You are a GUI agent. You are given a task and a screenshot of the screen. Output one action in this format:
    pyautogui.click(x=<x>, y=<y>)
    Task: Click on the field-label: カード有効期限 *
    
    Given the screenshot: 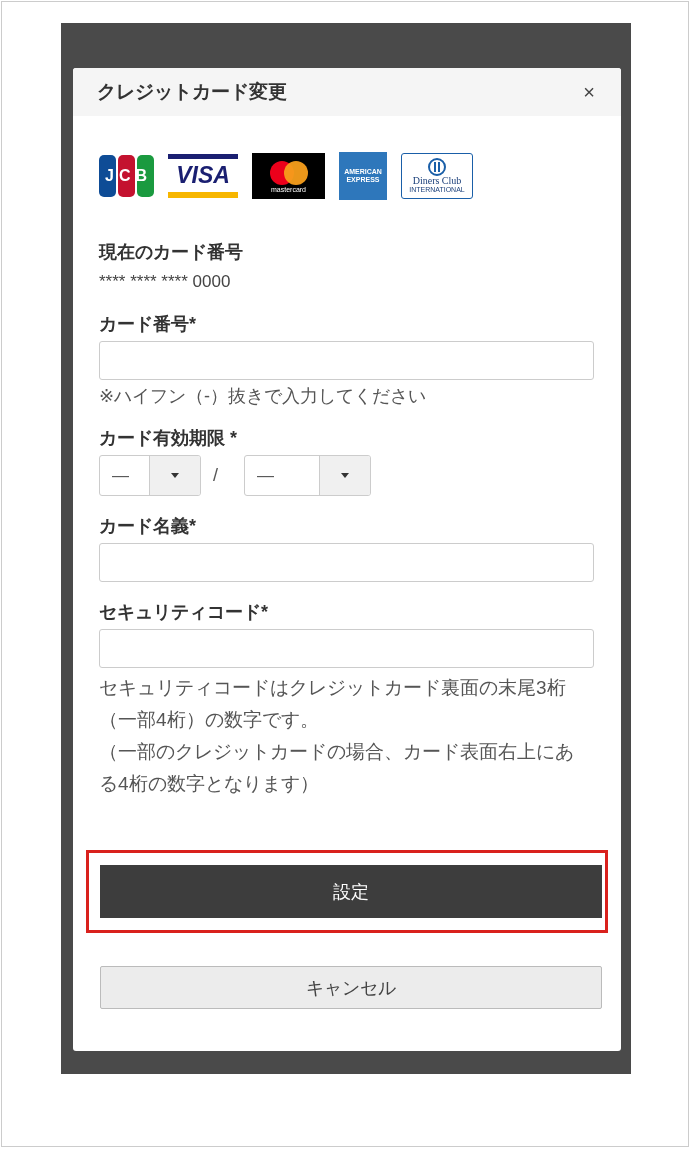 What is the action you would take?
    pyautogui.click(x=168, y=438)
    